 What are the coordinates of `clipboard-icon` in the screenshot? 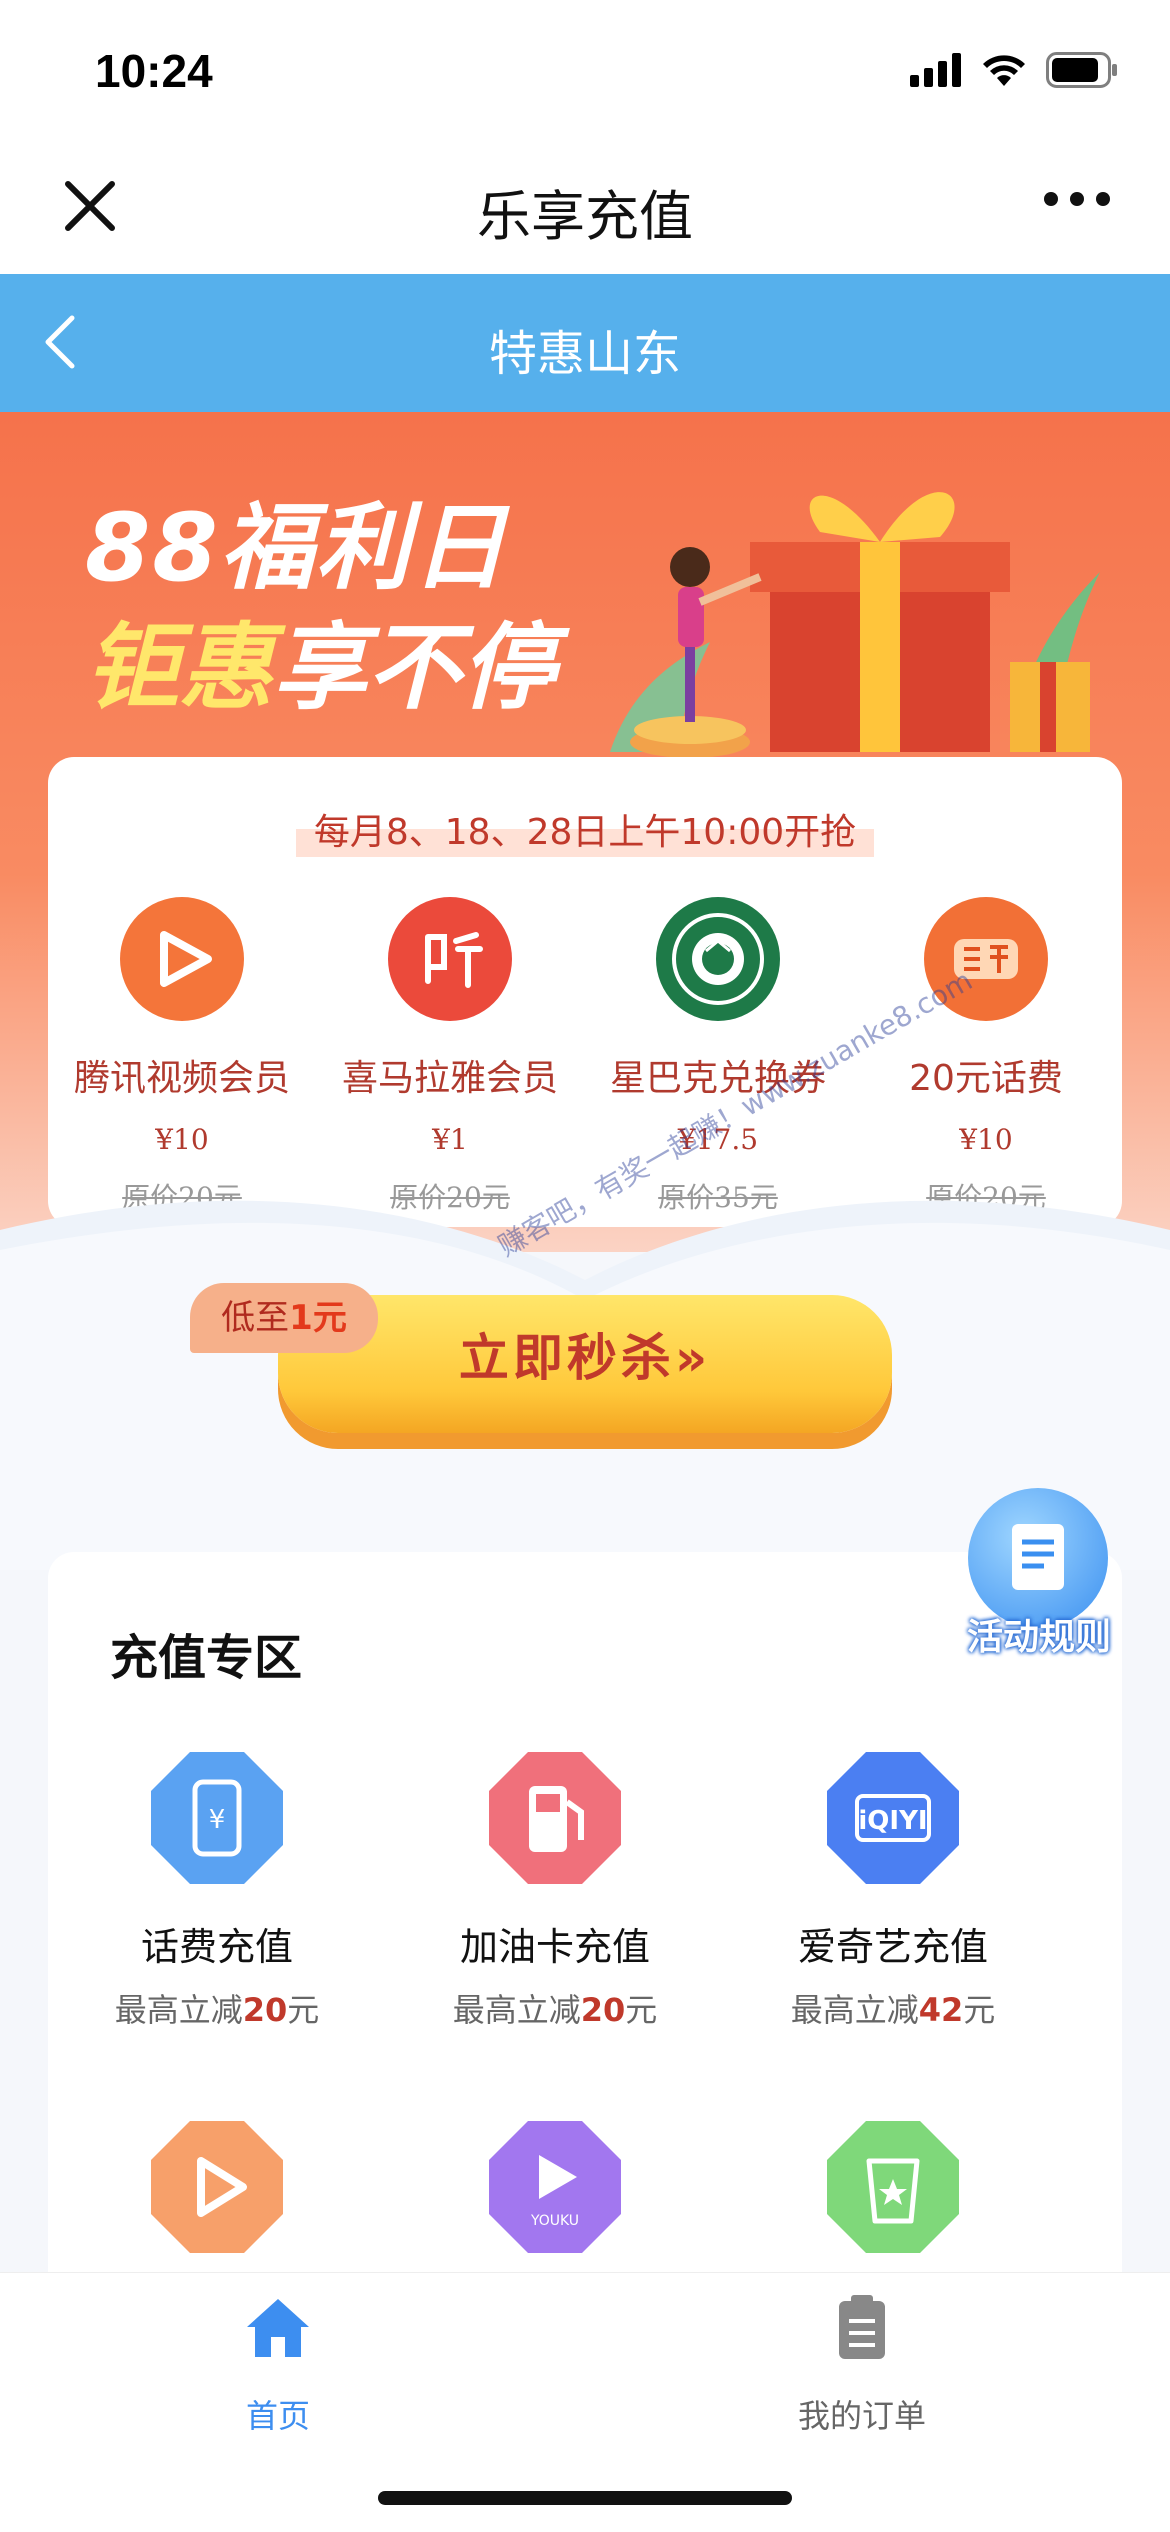 It's located at (862, 2327).